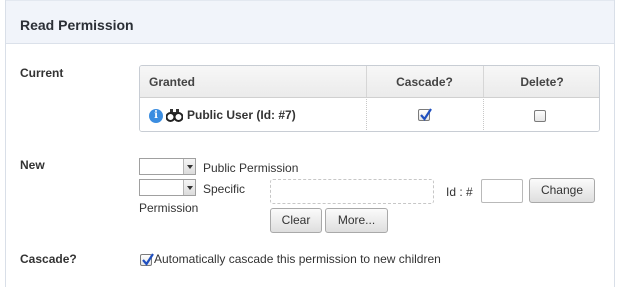 The image size is (620, 287). Describe the element at coordinates (224, 189) in the screenshot. I see `specific-label: Specific` at that location.